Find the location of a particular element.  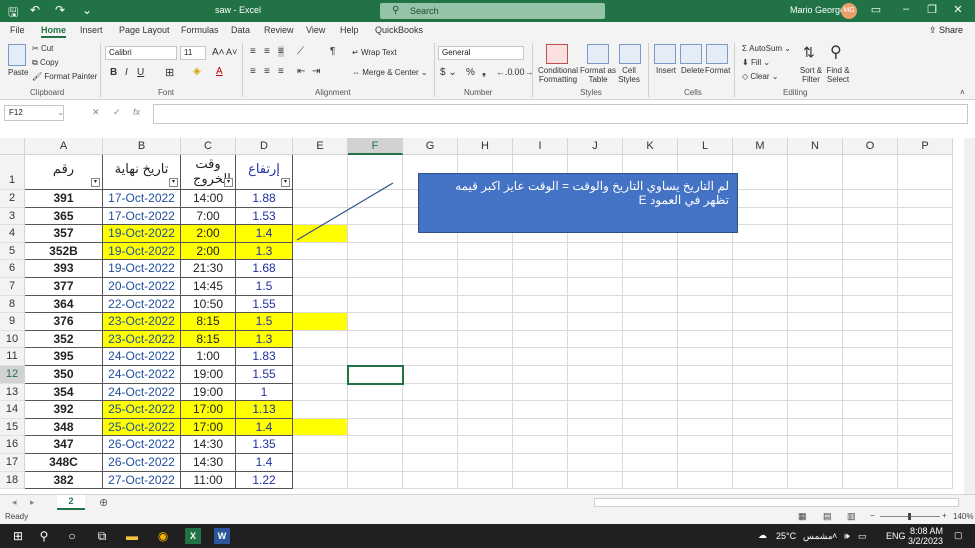

cell-a: 357 is located at coordinates (64, 234).